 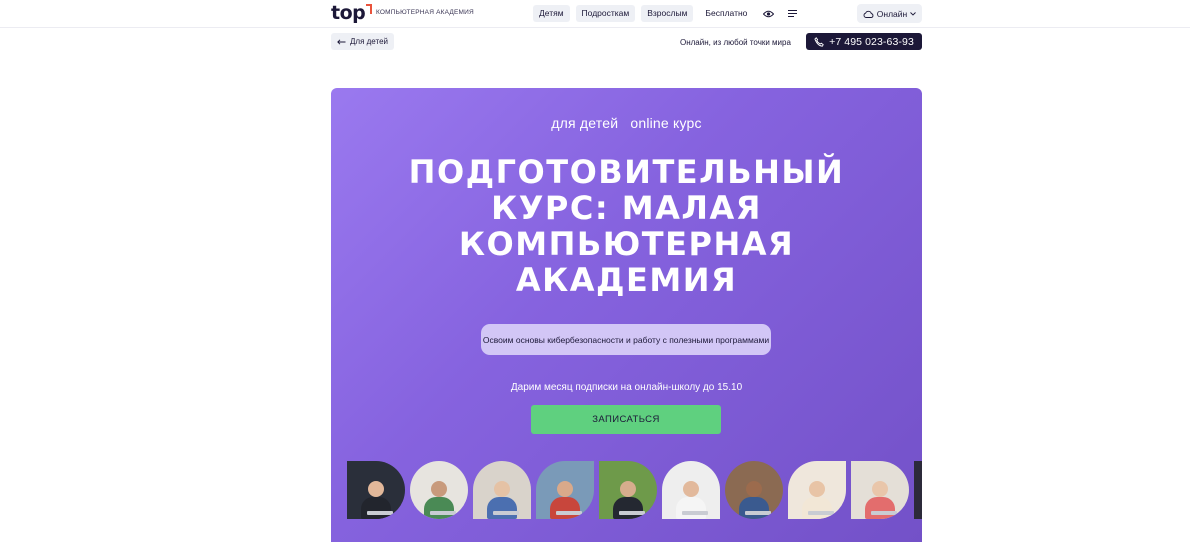 What do you see at coordinates (913, 13) in the screenshot?
I see `chevron-down-icon` at bounding box center [913, 13].